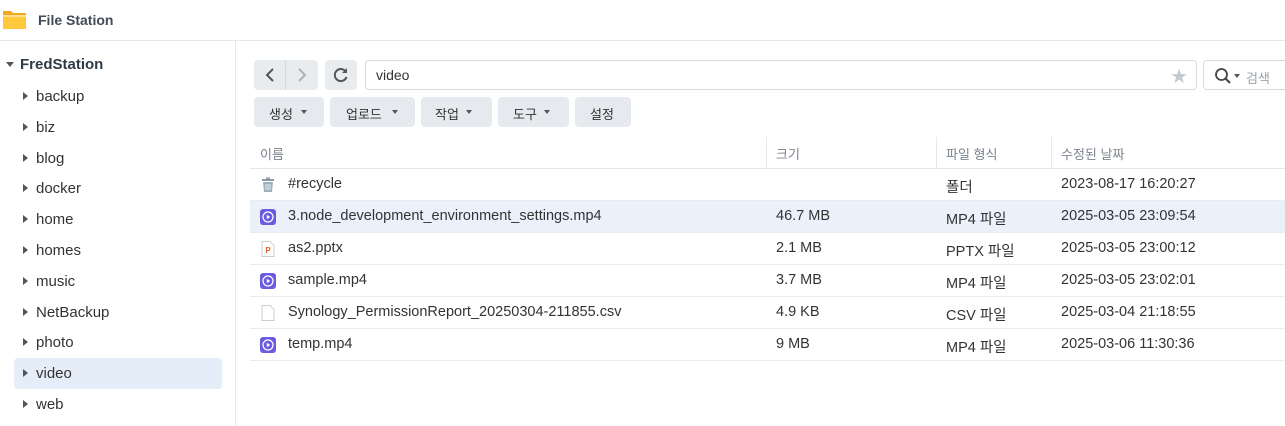 The width and height of the screenshot is (1285, 426). I want to click on sidebar-item-label: photo, so click(55, 342).